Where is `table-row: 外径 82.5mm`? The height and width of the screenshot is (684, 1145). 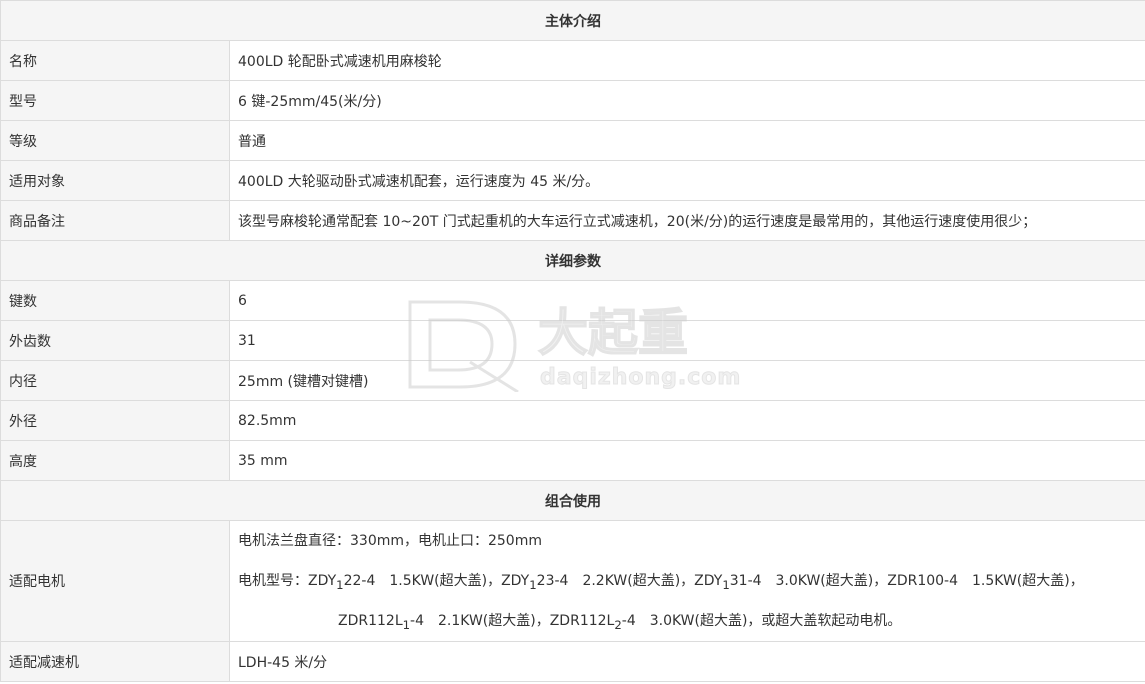
table-row: 外径 82.5mm is located at coordinates (572, 420).